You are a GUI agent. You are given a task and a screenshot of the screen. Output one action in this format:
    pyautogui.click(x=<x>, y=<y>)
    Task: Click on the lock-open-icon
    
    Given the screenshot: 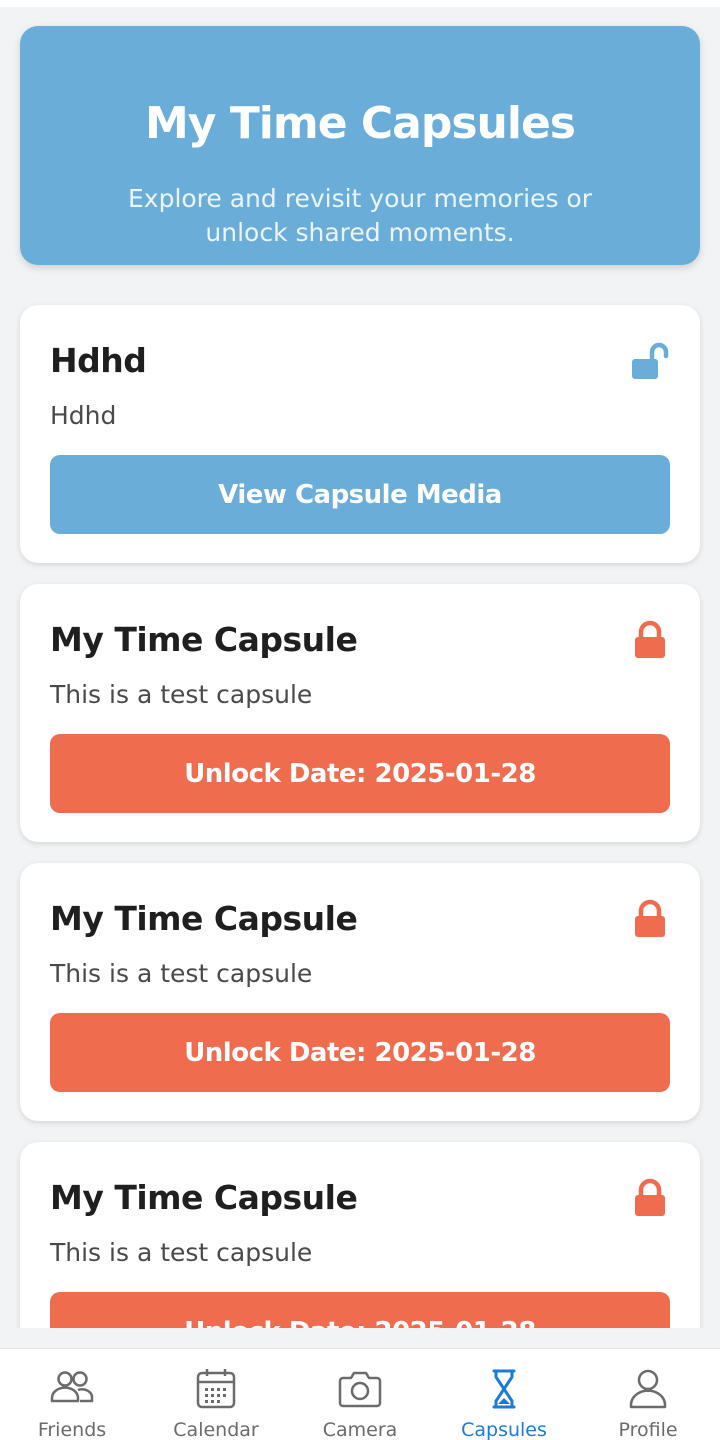 What is the action you would take?
    pyautogui.click(x=650, y=360)
    